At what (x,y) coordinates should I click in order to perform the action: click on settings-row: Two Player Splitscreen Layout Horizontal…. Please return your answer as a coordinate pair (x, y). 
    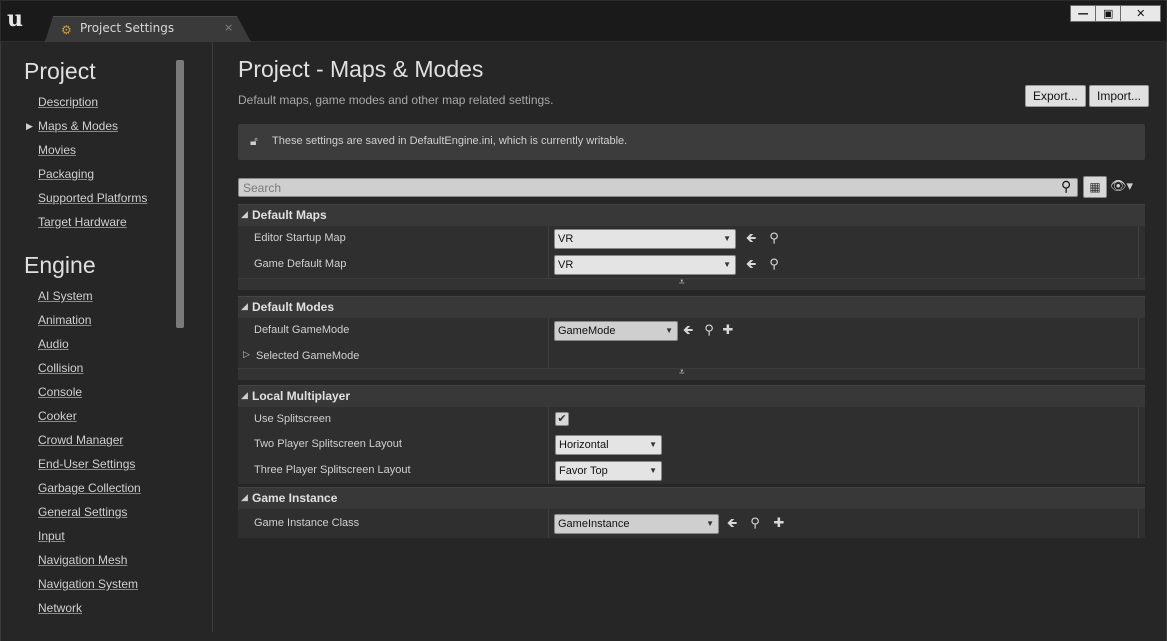
    Looking at the image, I should click on (691, 445).